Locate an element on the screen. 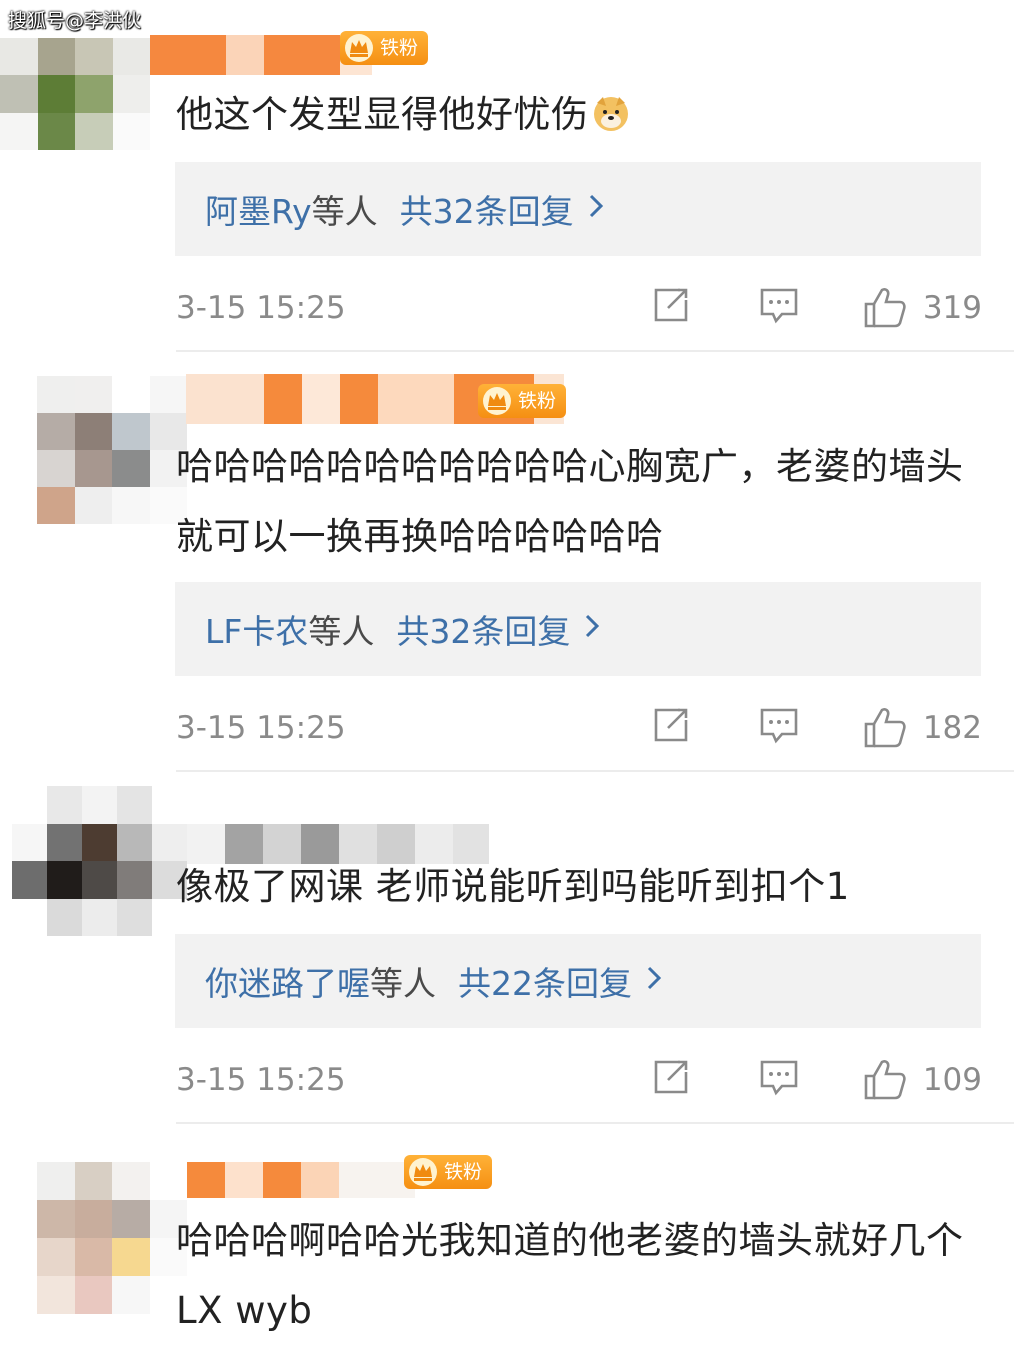  reply-summary: 你迷路了喔等人 共22条回复 is located at coordinates (578, 981).